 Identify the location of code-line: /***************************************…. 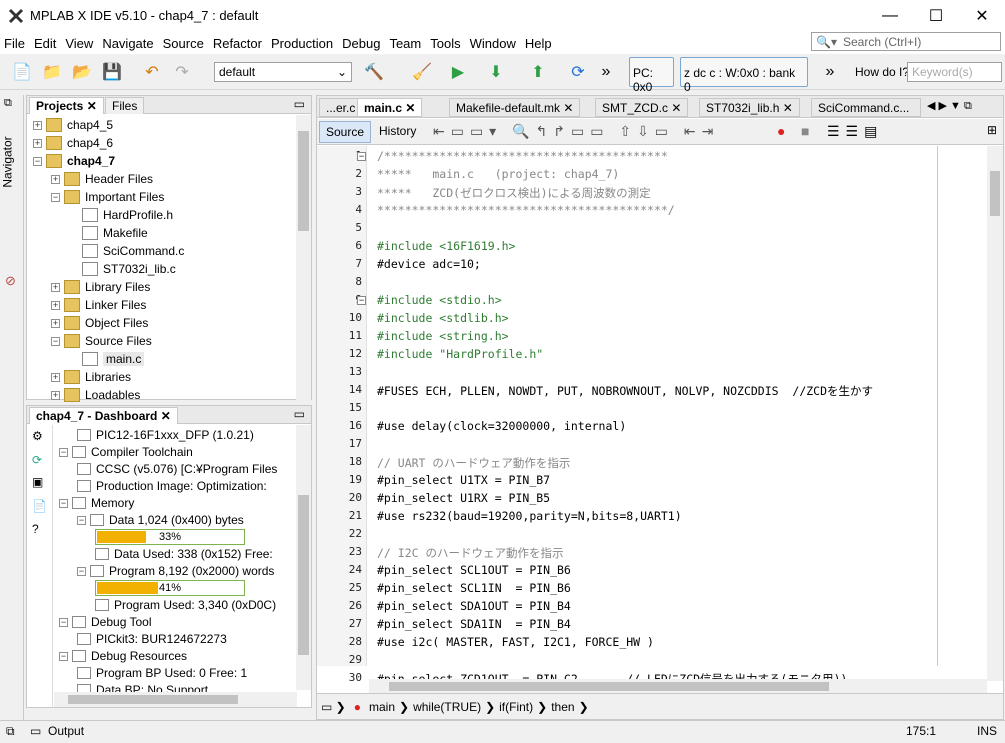
(522, 156).